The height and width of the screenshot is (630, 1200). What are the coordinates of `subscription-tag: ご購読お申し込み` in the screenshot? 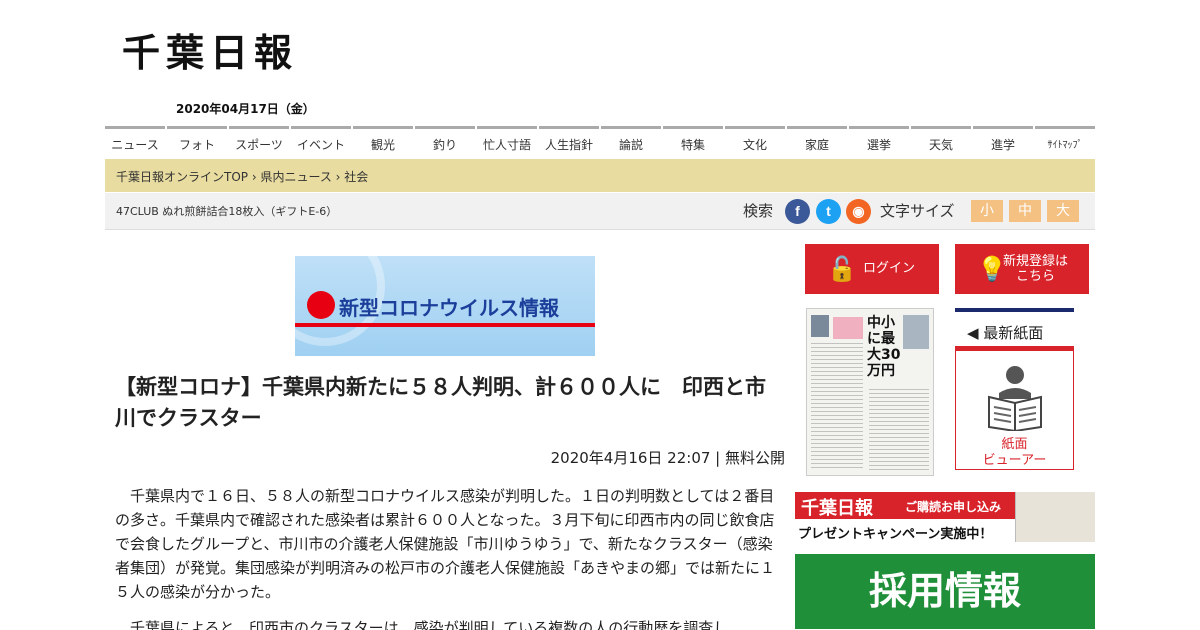 It's located at (953, 507).